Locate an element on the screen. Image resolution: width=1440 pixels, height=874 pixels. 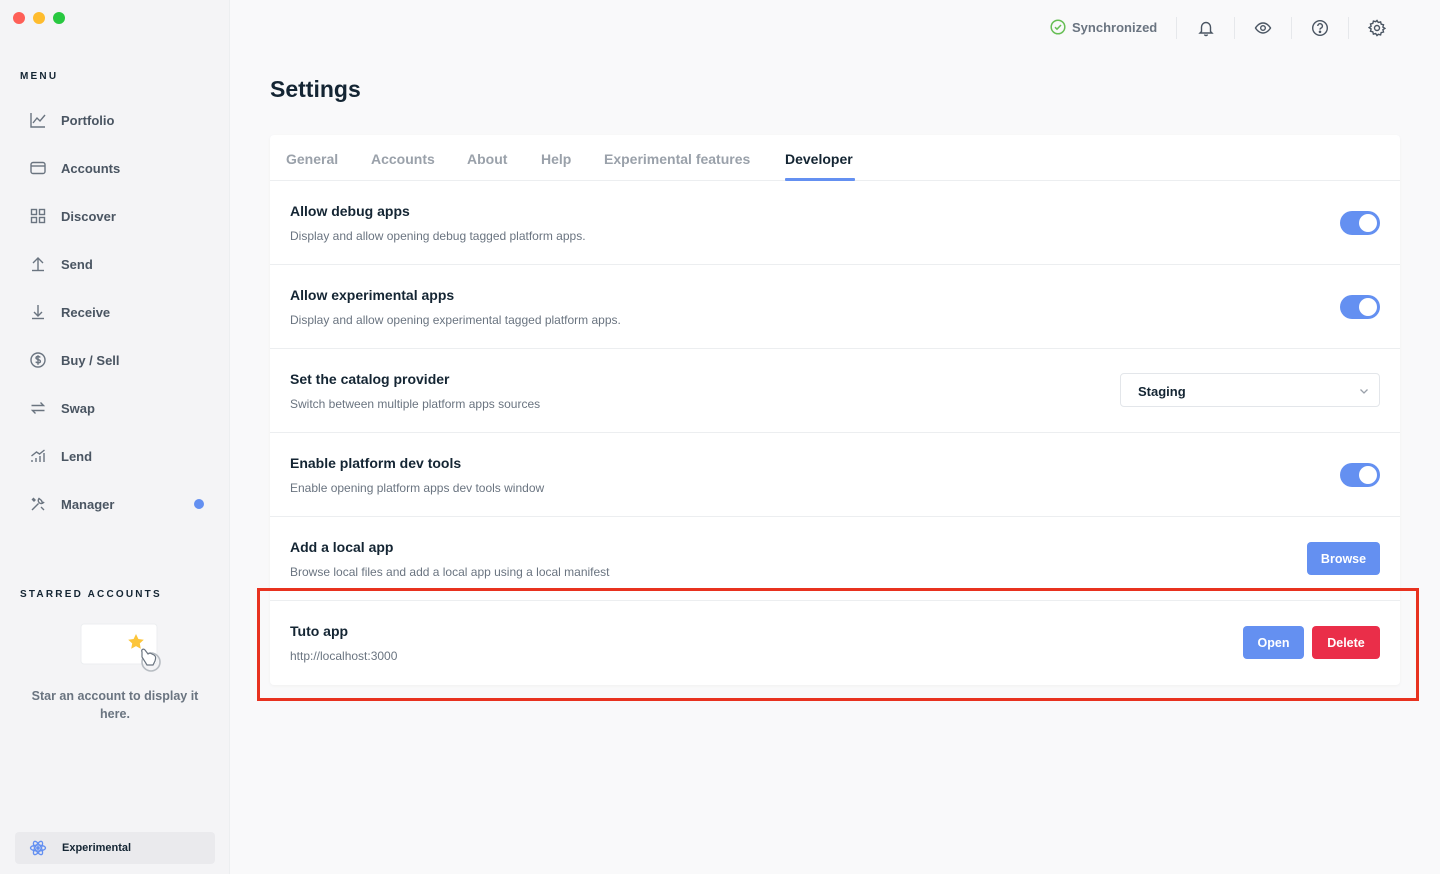
tab-about: About is located at coordinates (487, 159).